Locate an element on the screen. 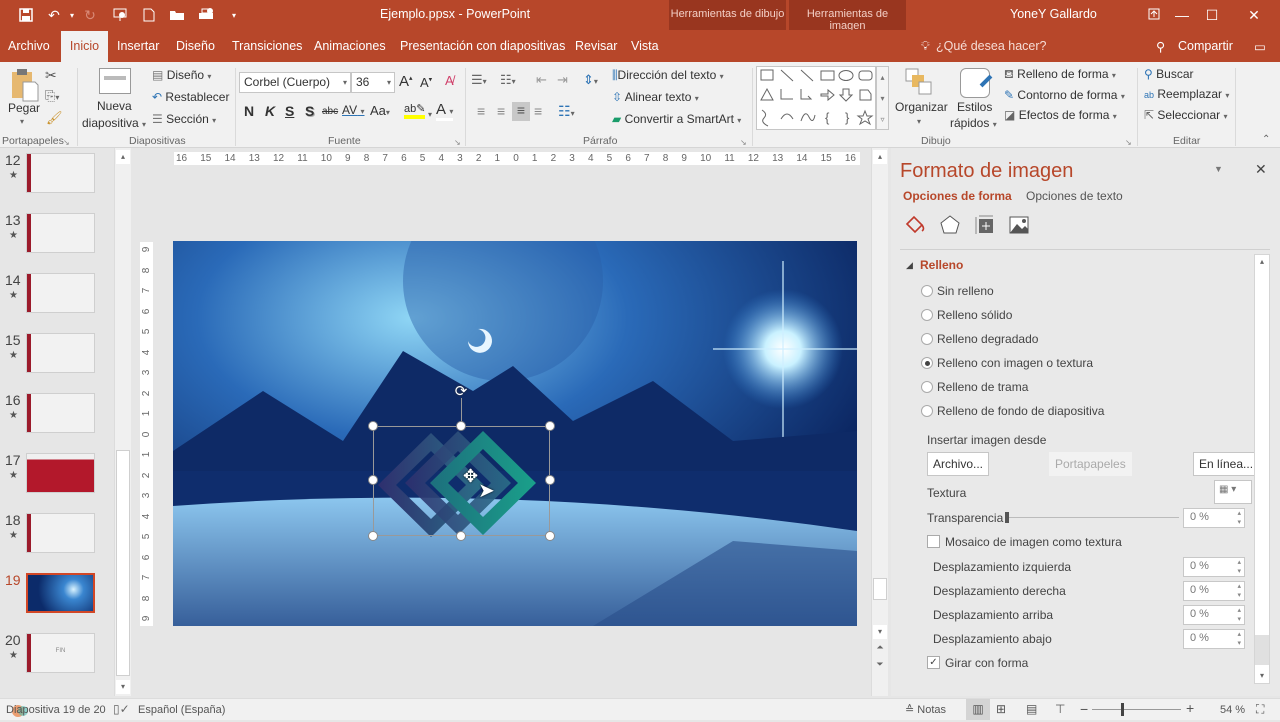 The image size is (1280, 722). resize-handle-s is located at coordinates (461, 536).